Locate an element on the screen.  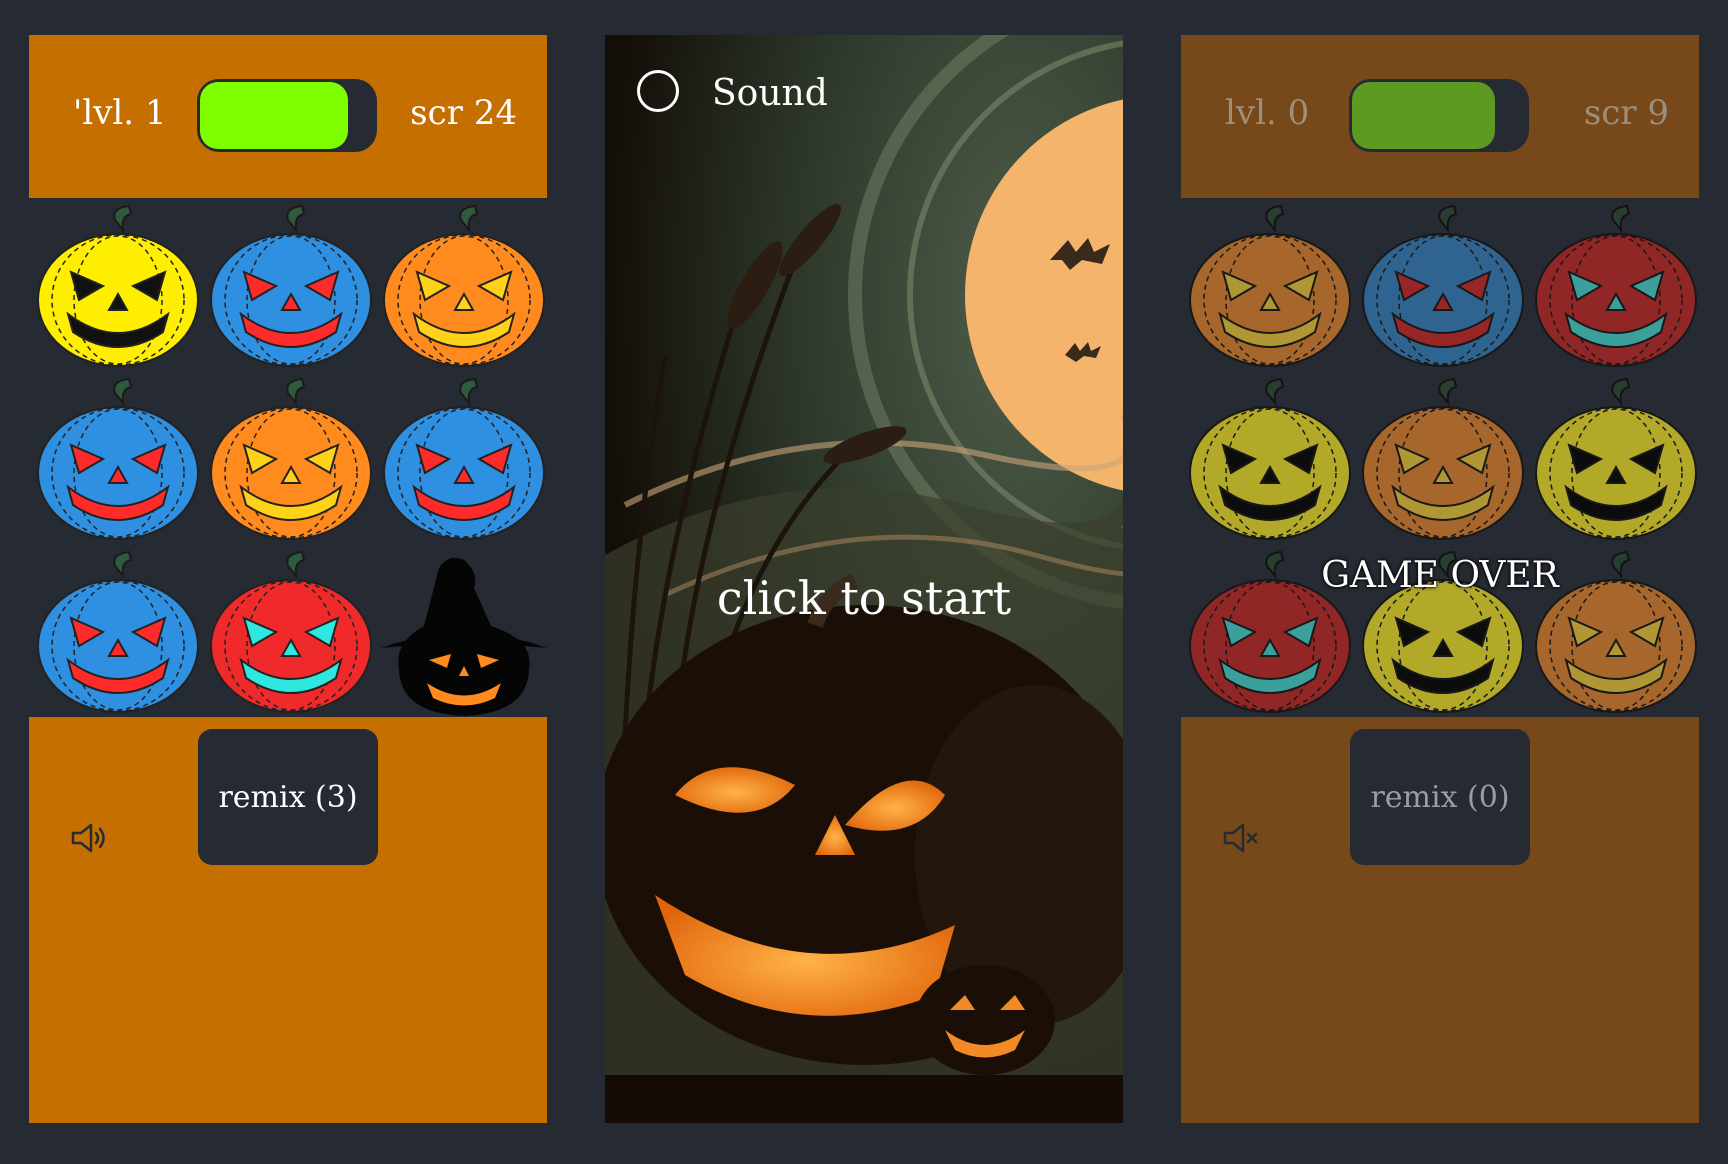
status-bar: 'lvl. 1 scr 24 is located at coordinates (288, 116).